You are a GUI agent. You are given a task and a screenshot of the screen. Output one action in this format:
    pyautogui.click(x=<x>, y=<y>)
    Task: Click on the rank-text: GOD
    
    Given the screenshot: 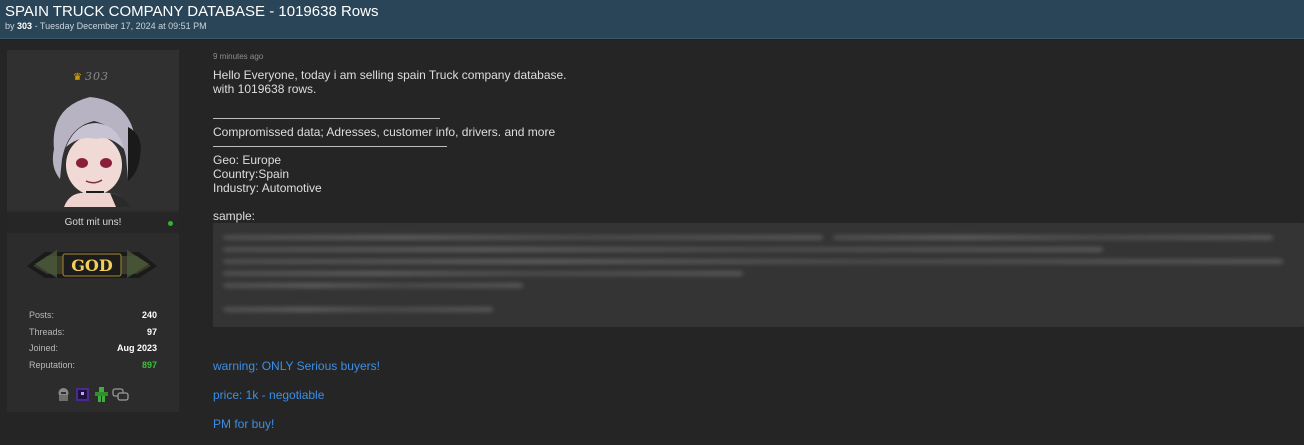 What is the action you would take?
    pyautogui.click(x=92, y=265)
    